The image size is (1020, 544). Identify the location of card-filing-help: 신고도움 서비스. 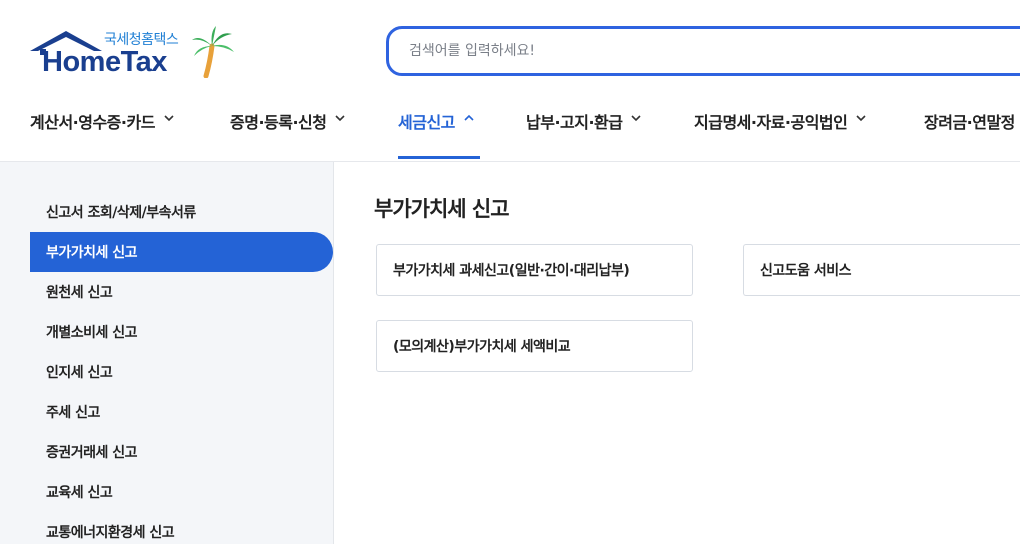
(881, 270).